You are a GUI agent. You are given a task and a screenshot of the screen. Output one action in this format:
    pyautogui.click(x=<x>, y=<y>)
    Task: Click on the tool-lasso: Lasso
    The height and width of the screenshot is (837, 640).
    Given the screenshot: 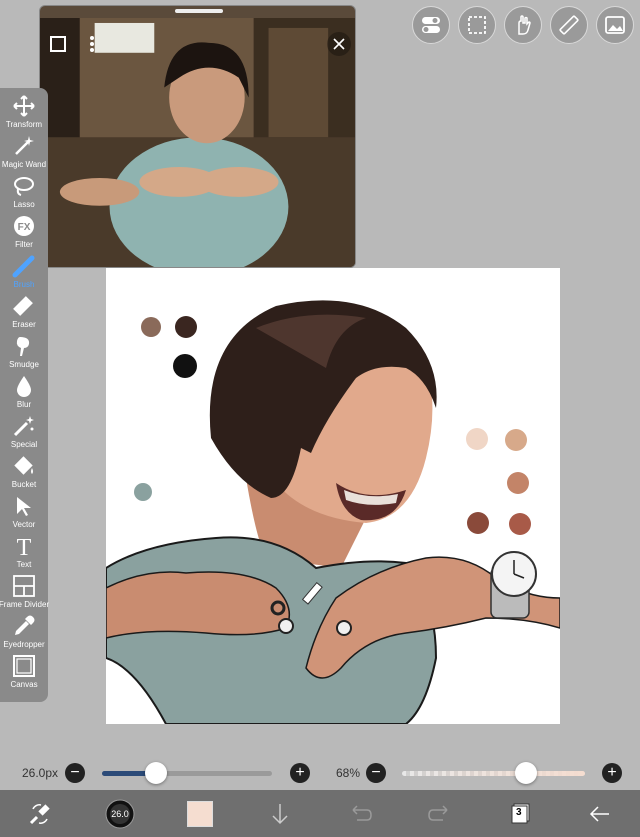 What is the action you would take?
    pyautogui.click(x=24, y=194)
    